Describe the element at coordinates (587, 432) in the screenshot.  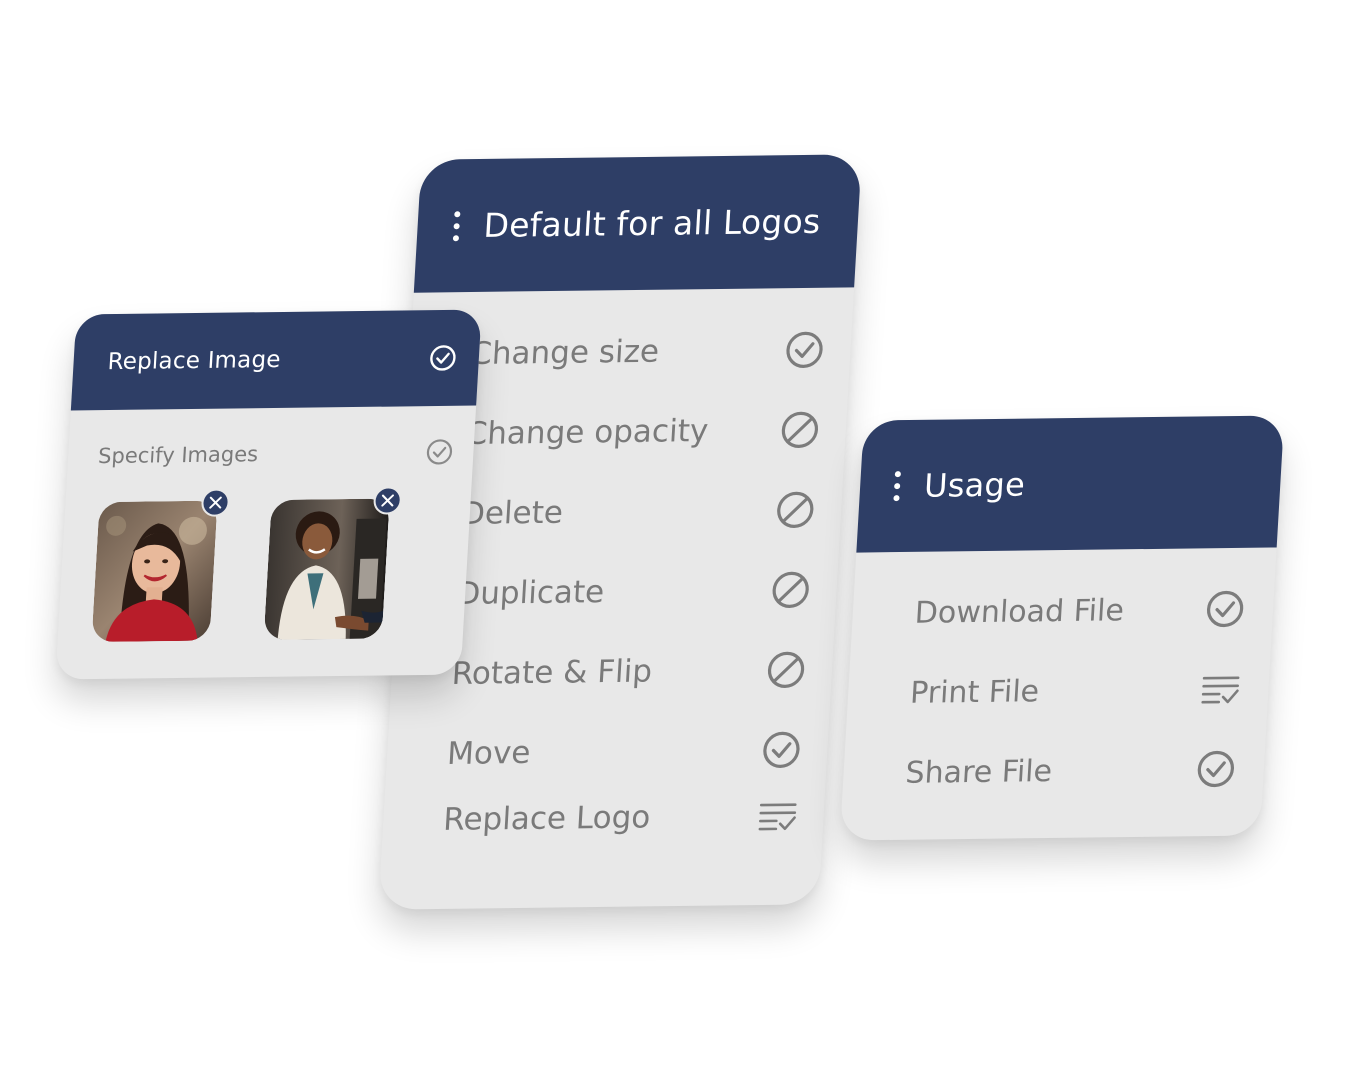
I see `option-label: Change opacity` at that location.